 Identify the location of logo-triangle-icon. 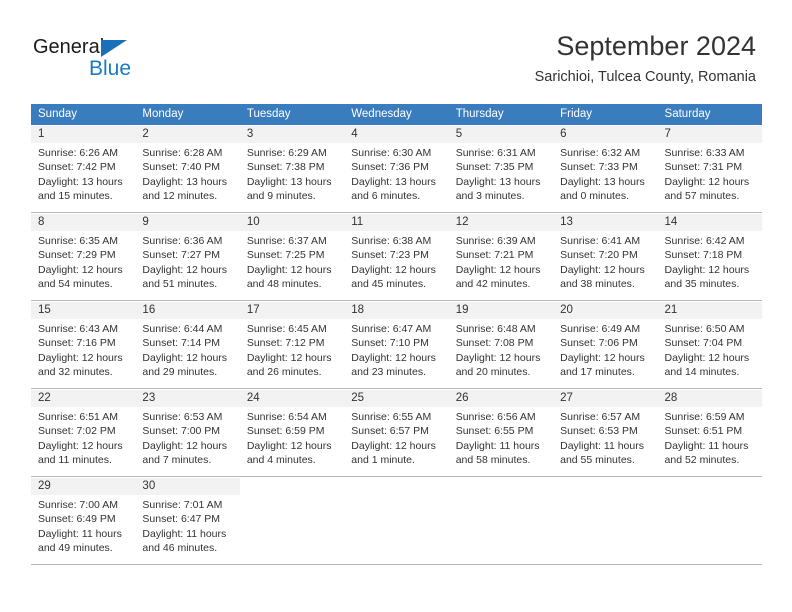
(114, 48).